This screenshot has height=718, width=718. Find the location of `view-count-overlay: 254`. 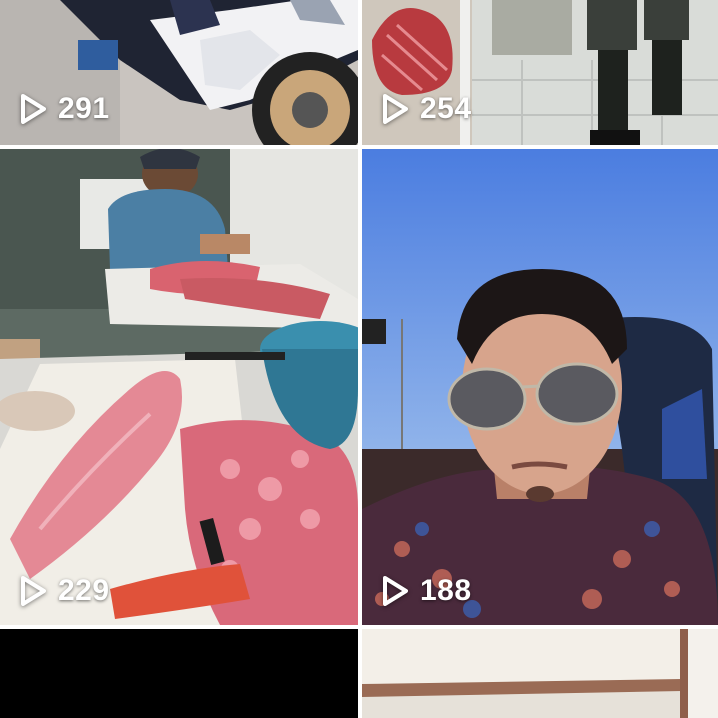

view-count-overlay: 254 is located at coordinates (426, 109).